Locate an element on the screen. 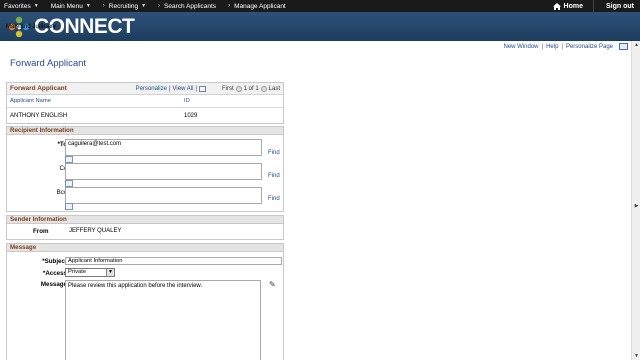  from-label: From is located at coordinates (41, 231).